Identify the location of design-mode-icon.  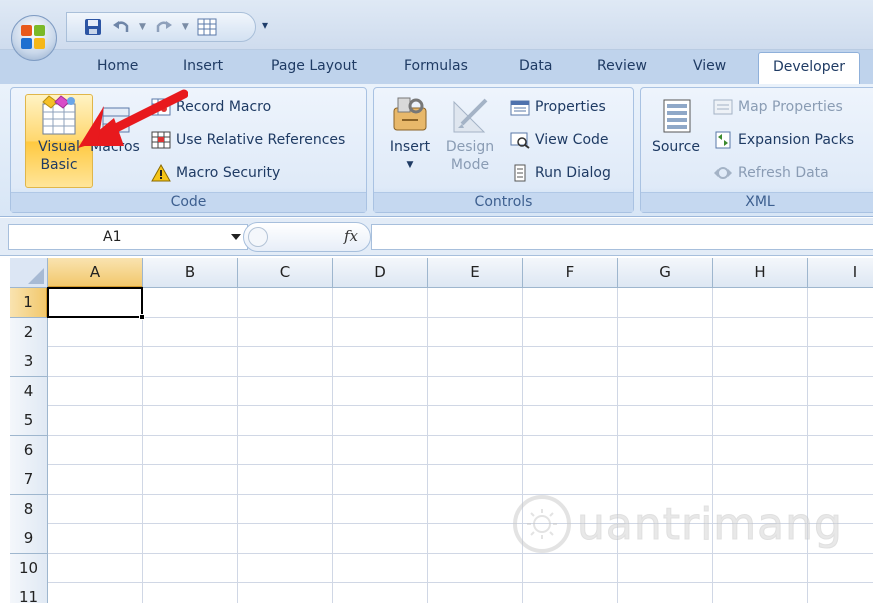
(470, 115).